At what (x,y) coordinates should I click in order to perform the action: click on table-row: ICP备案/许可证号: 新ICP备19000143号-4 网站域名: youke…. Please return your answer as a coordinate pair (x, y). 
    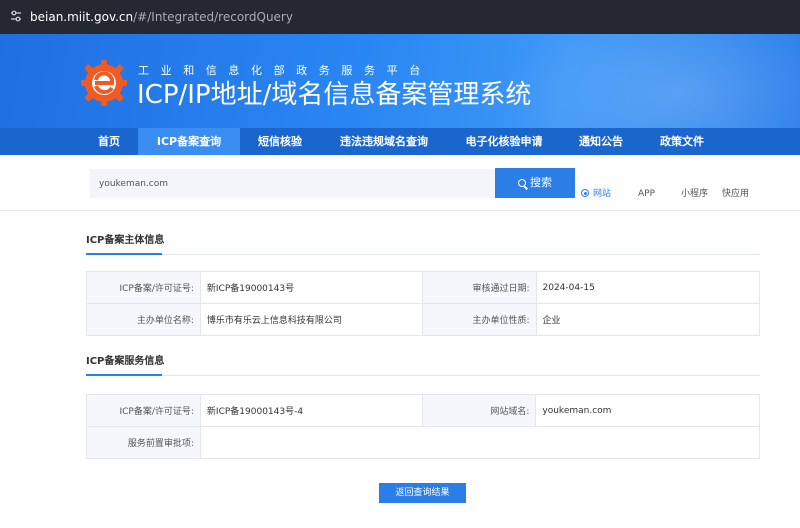
    Looking at the image, I should click on (423, 410).